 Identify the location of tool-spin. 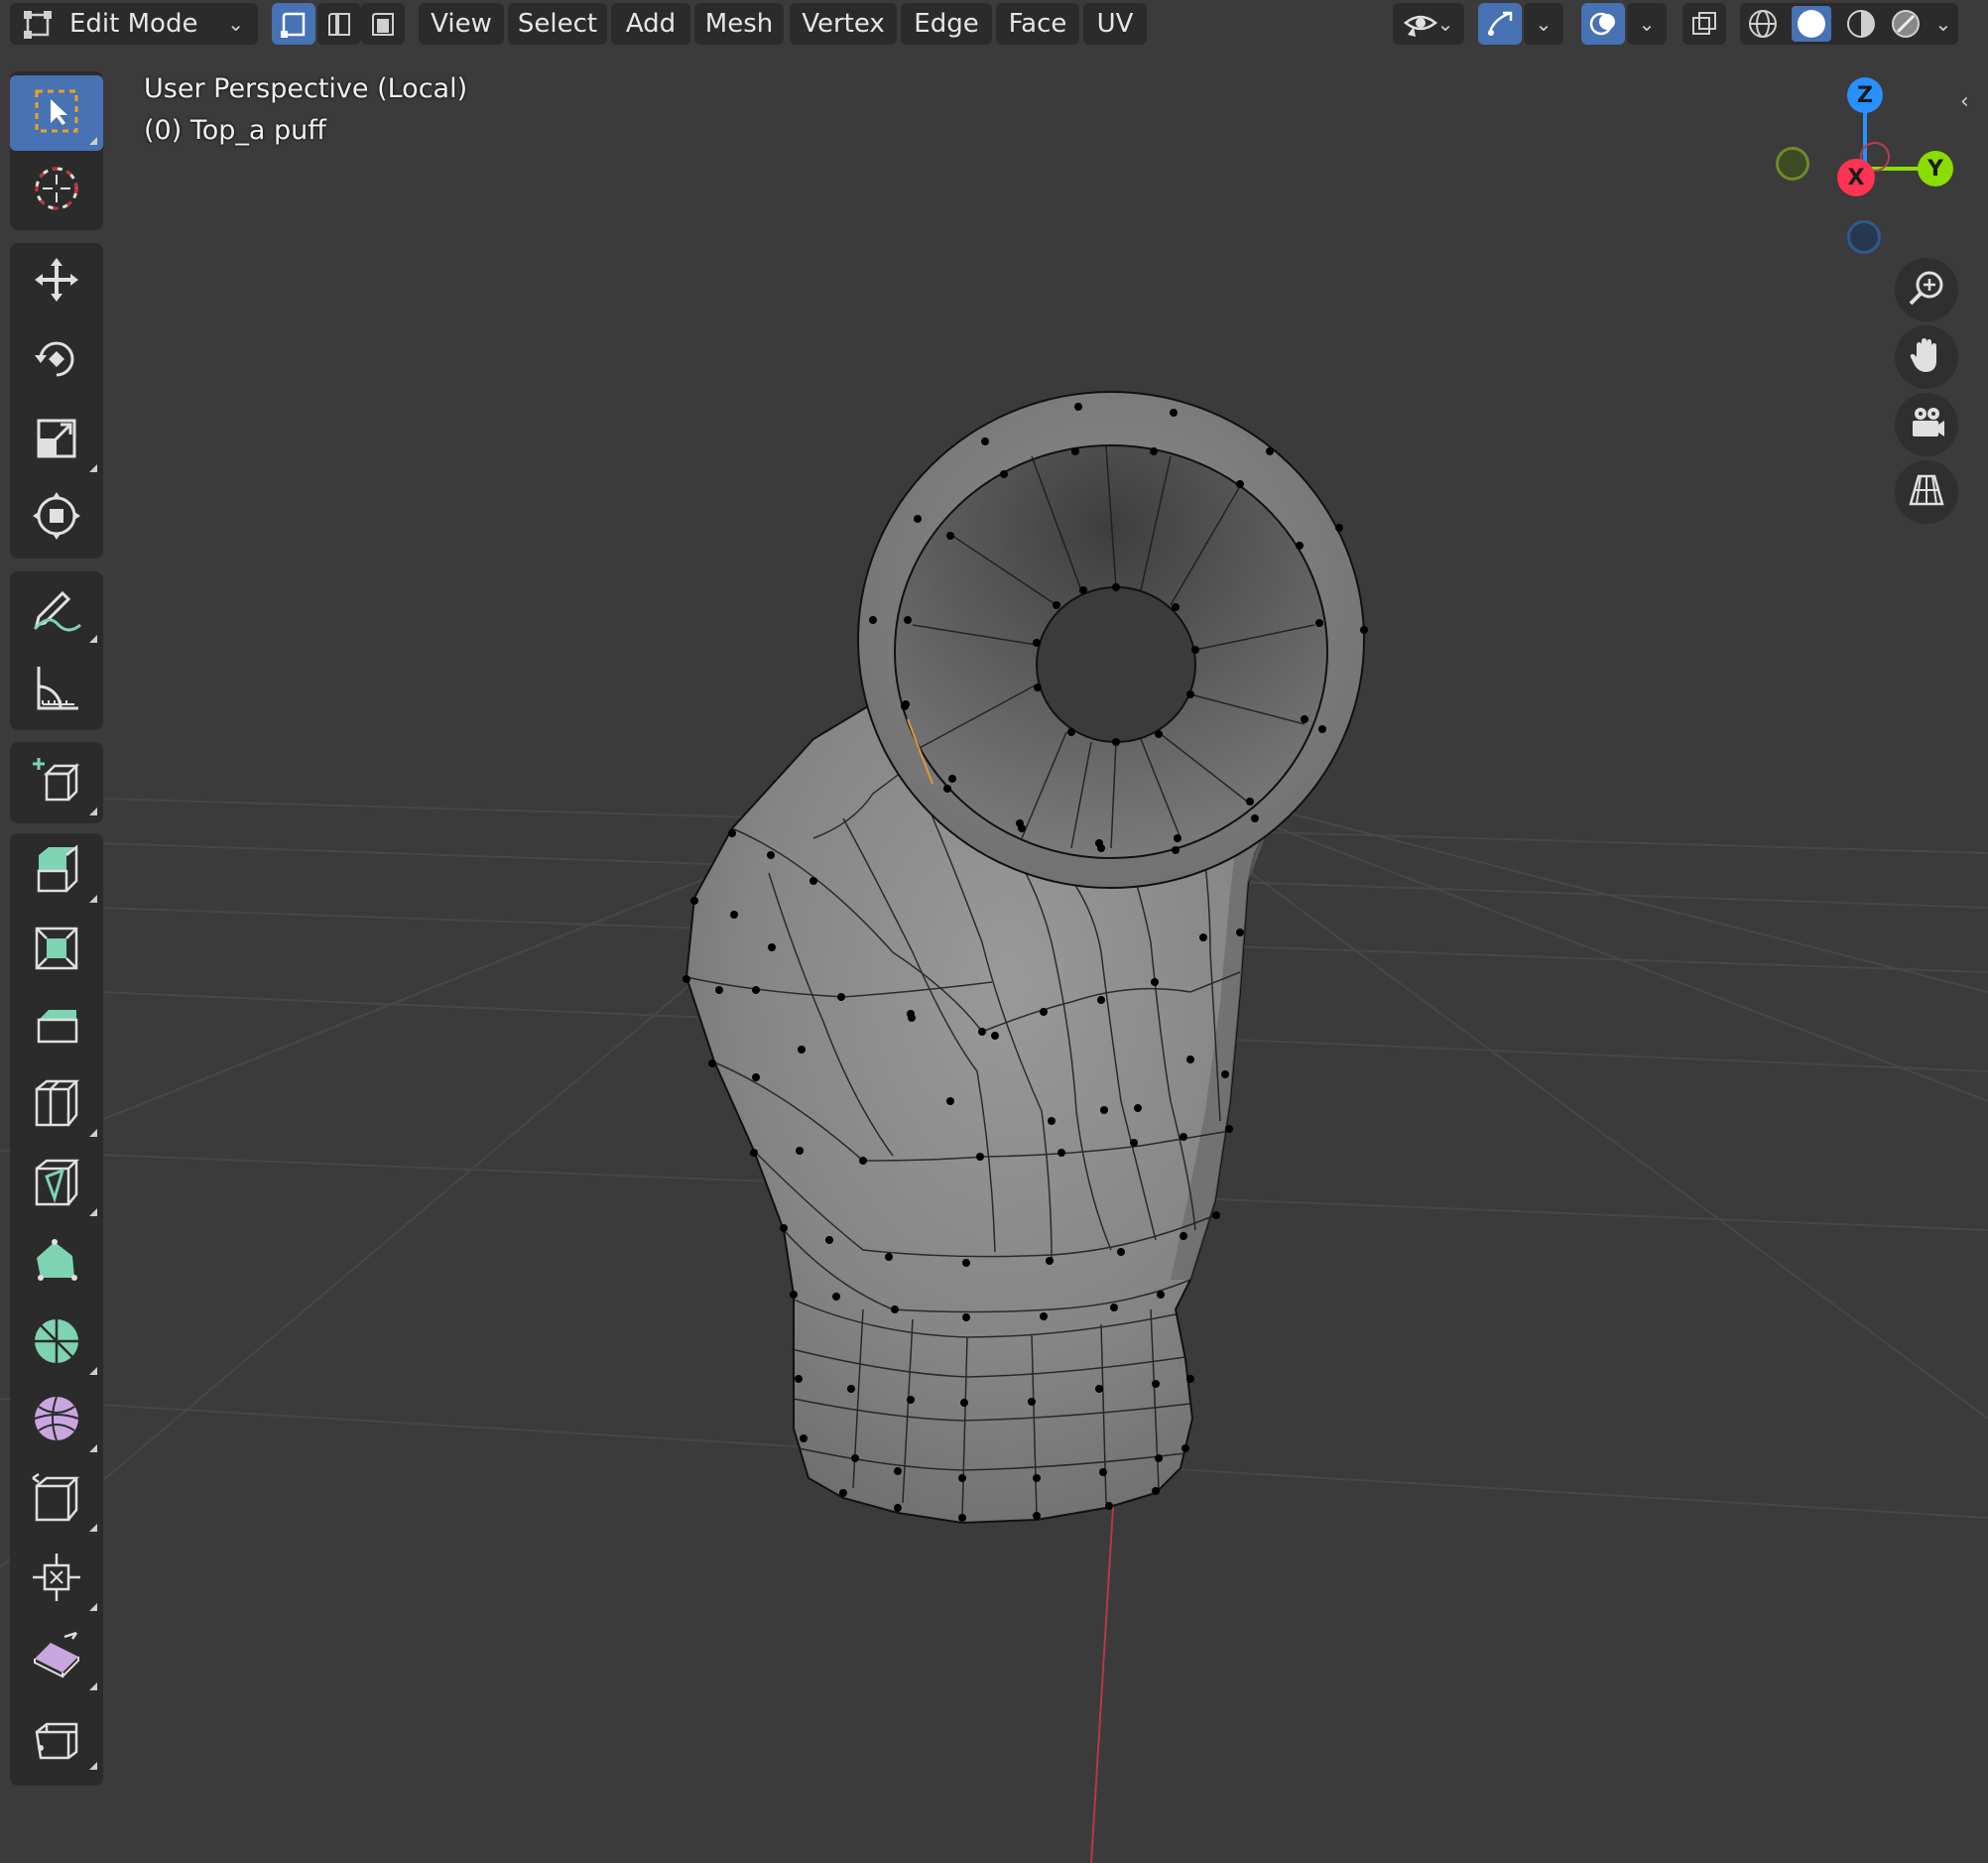
(57, 1343).